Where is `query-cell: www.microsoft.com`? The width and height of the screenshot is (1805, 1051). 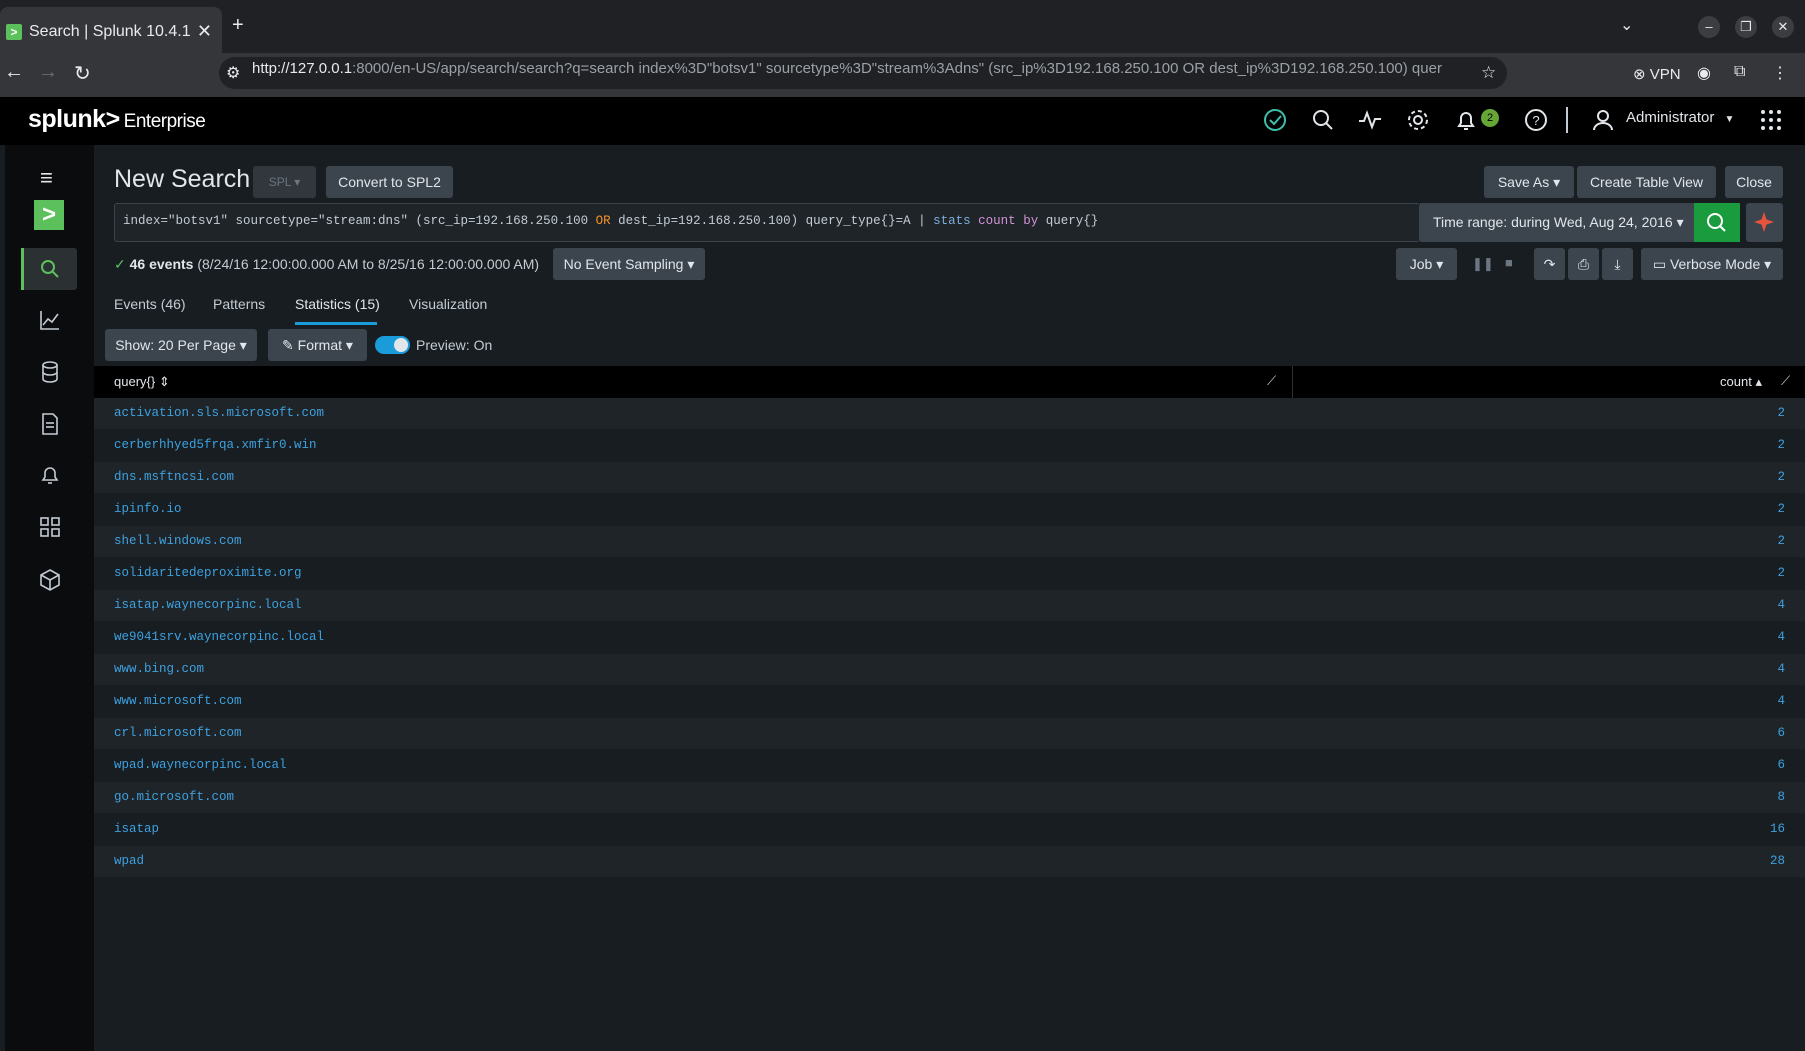
query-cell: www.microsoft.com is located at coordinates (178, 701).